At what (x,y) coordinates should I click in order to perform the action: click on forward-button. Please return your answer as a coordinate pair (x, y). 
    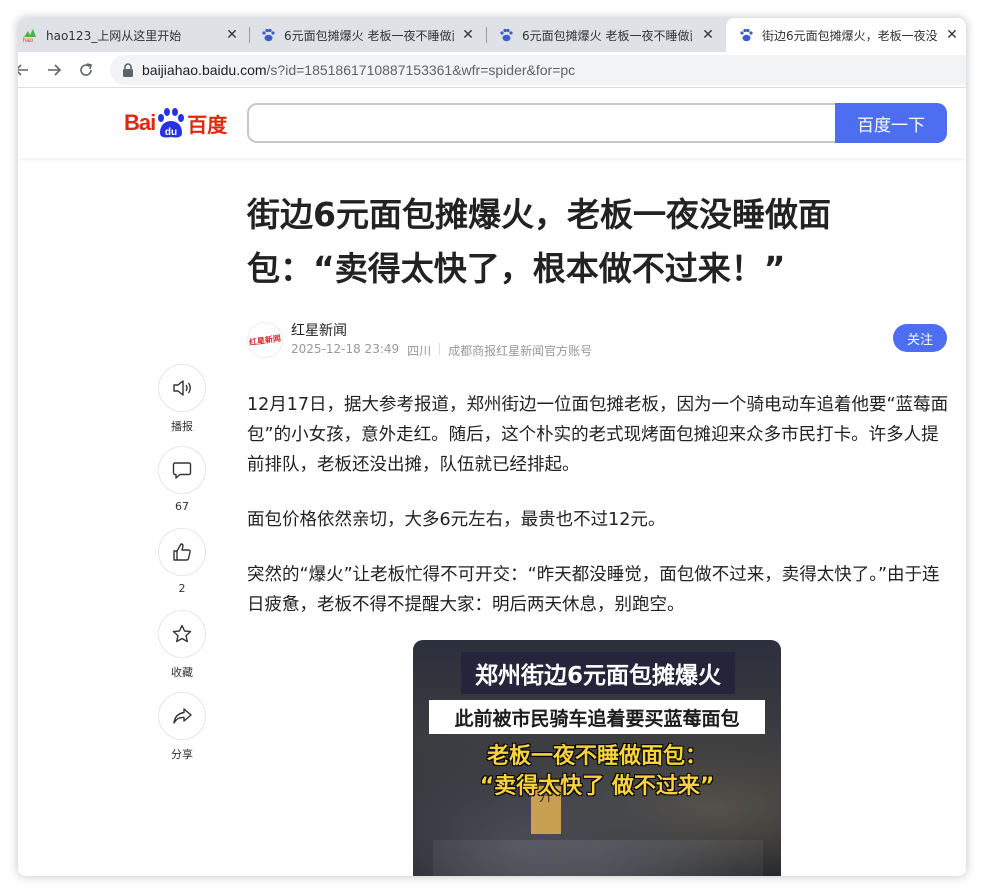
    Looking at the image, I should click on (54, 70).